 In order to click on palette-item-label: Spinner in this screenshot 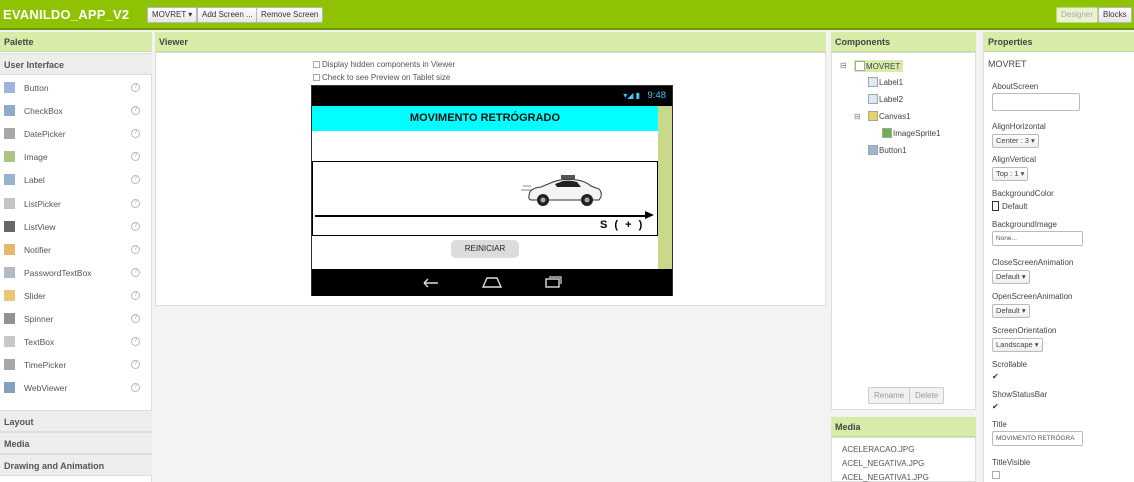, I will do `click(39, 319)`.